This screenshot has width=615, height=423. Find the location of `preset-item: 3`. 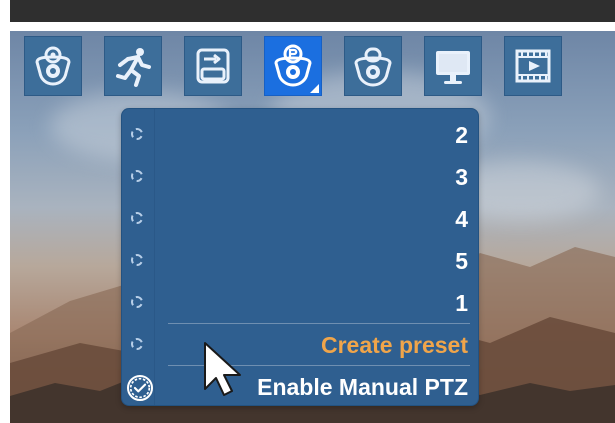

preset-item: 3 is located at coordinates (301, 178).